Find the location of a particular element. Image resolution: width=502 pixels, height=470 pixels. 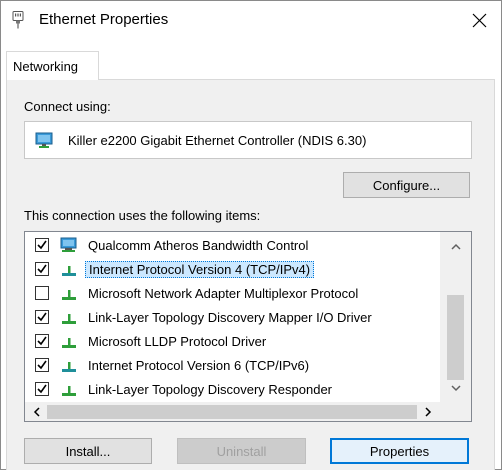

chevron-up-icon is located at coordinates (455, 246).